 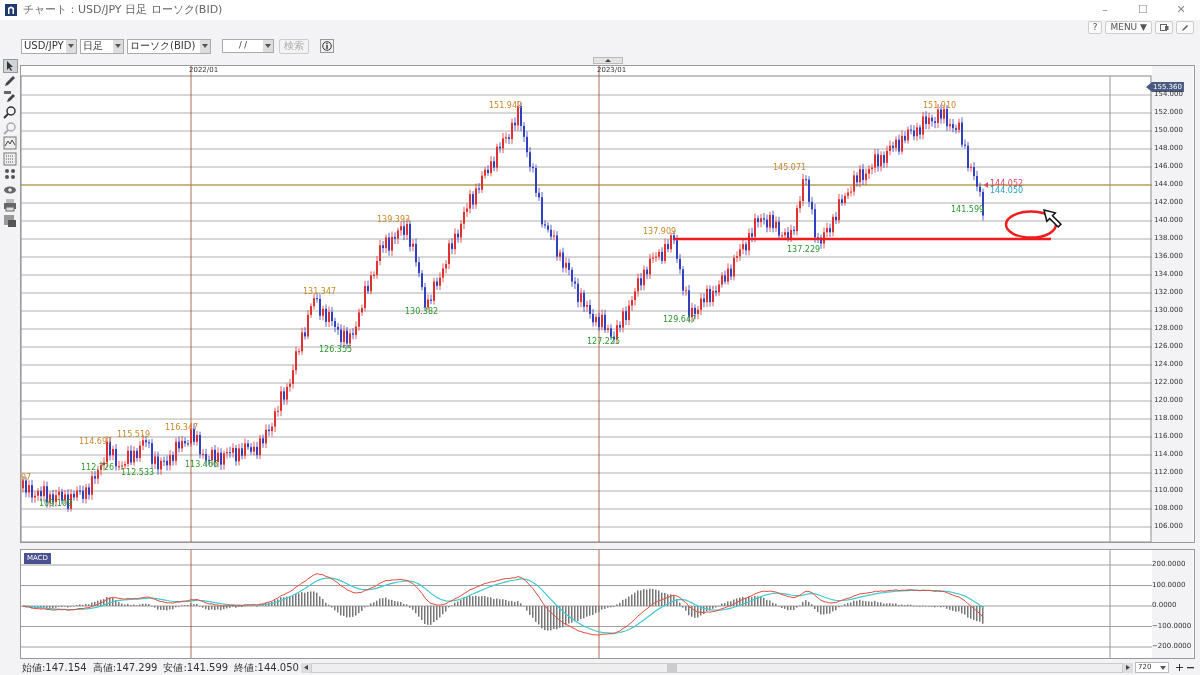 I want to click on minus-icon, so click(x=1190, y=667).